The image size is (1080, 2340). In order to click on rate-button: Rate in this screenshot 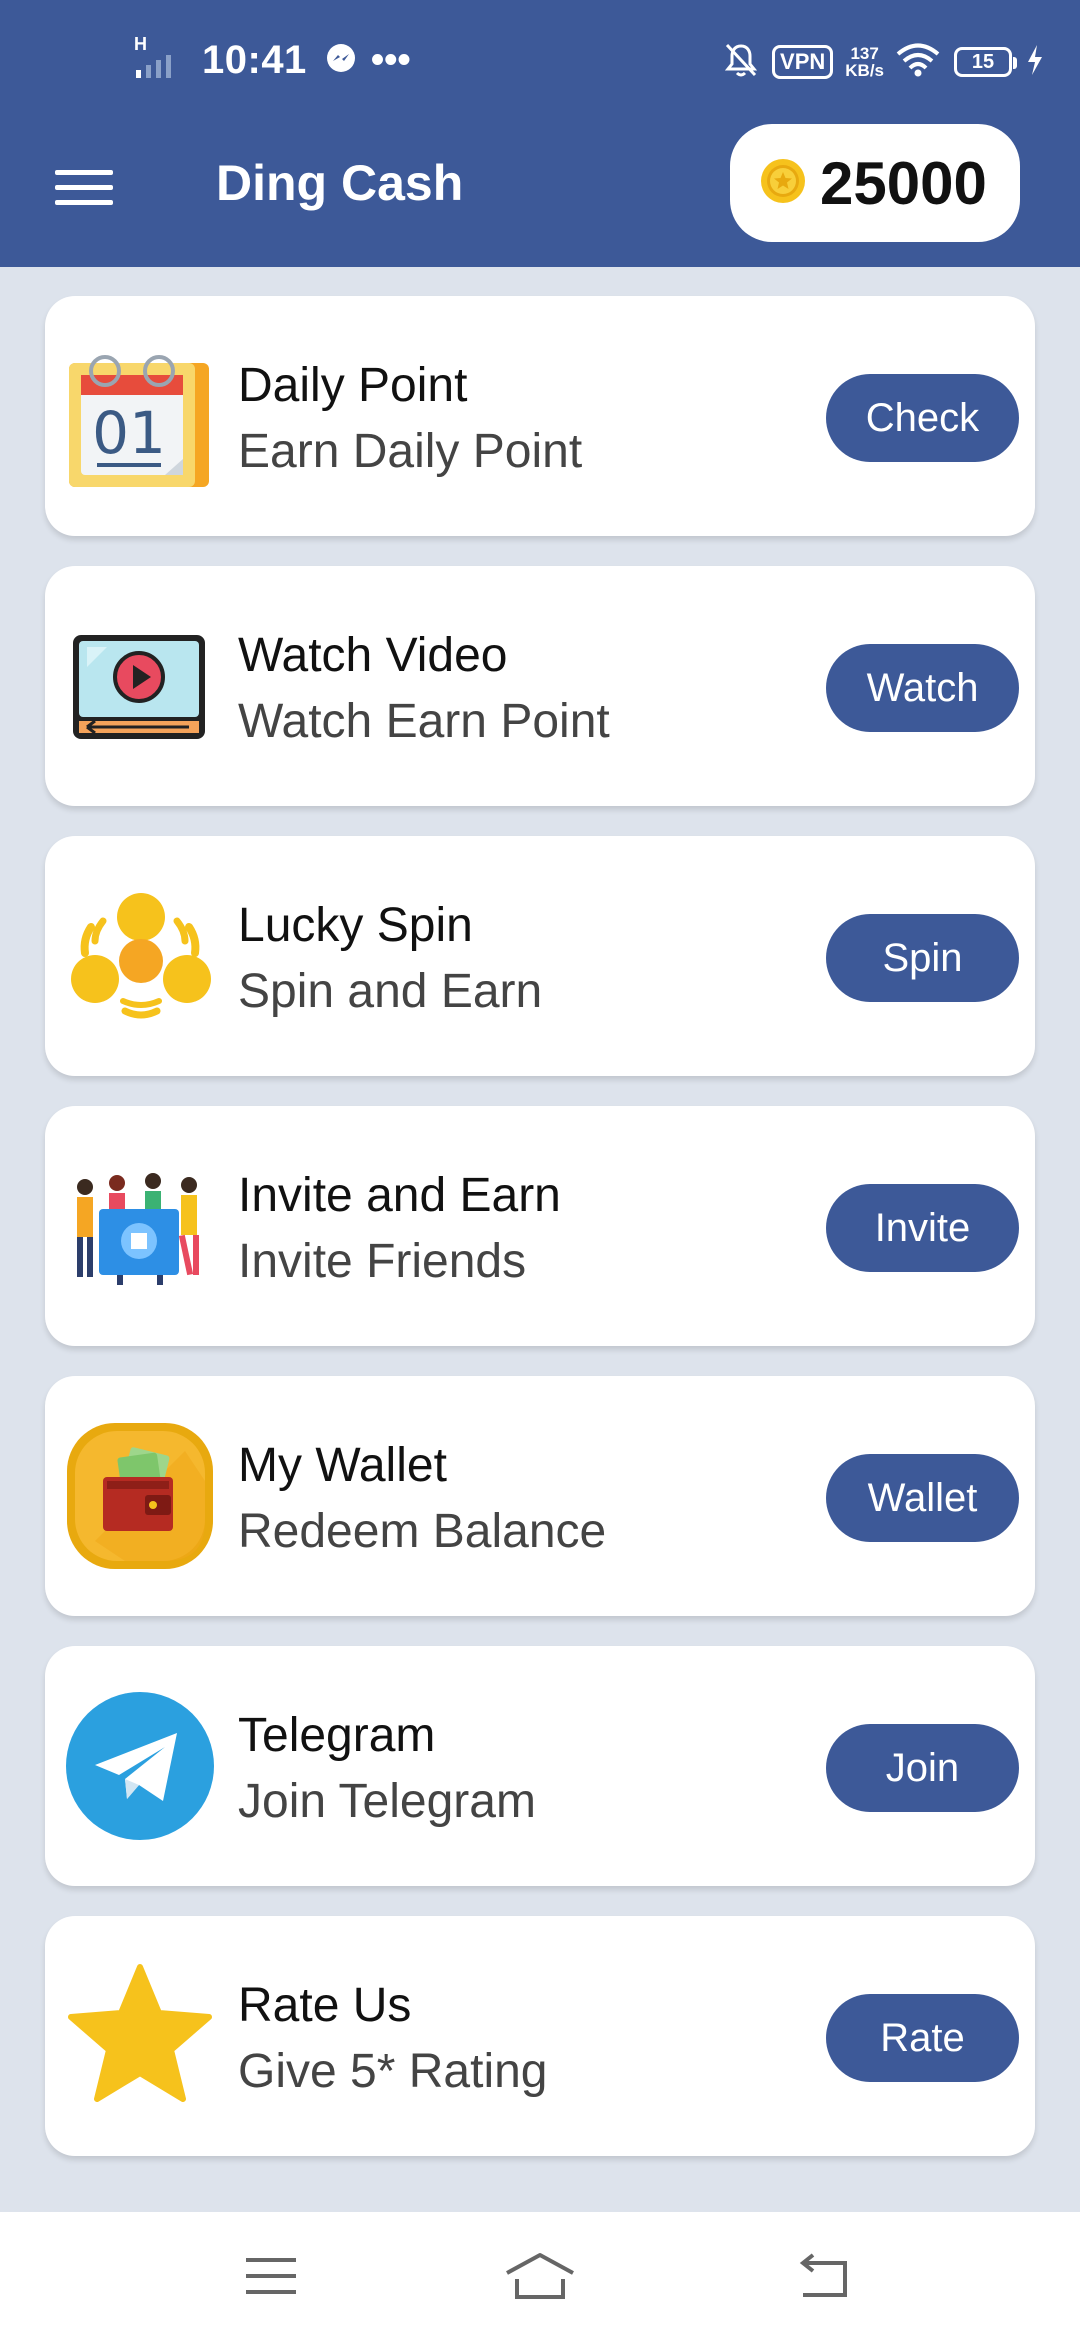, I will do `click(922, 2038)`.